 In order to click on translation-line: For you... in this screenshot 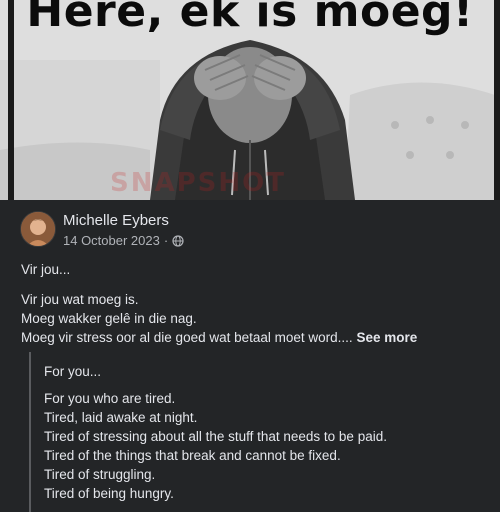, I will do `click(73, 371)`.